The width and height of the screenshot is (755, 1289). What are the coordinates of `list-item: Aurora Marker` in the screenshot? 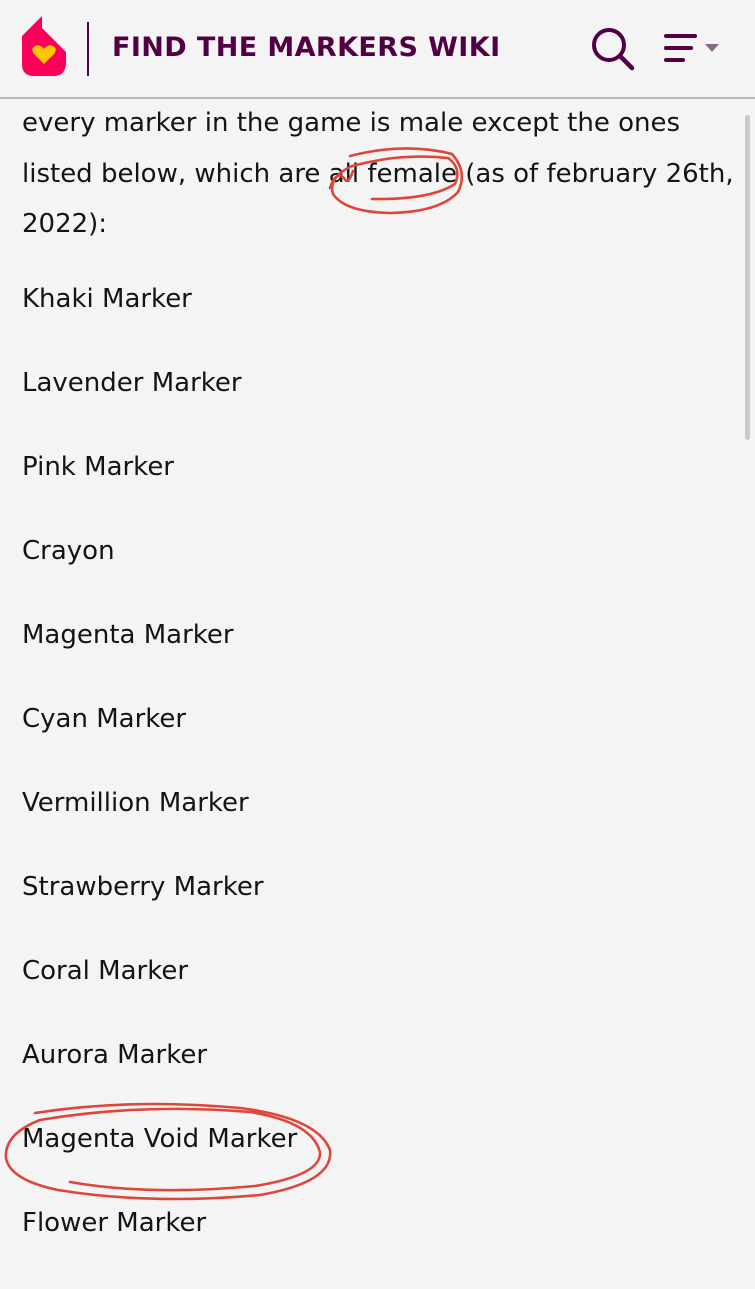 It's located at (115, 1055).